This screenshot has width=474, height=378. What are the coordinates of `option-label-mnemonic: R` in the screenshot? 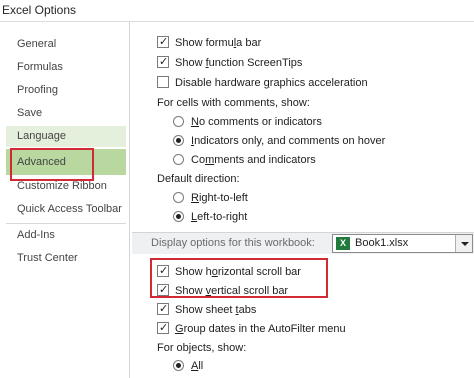 It's located at (195, 198).